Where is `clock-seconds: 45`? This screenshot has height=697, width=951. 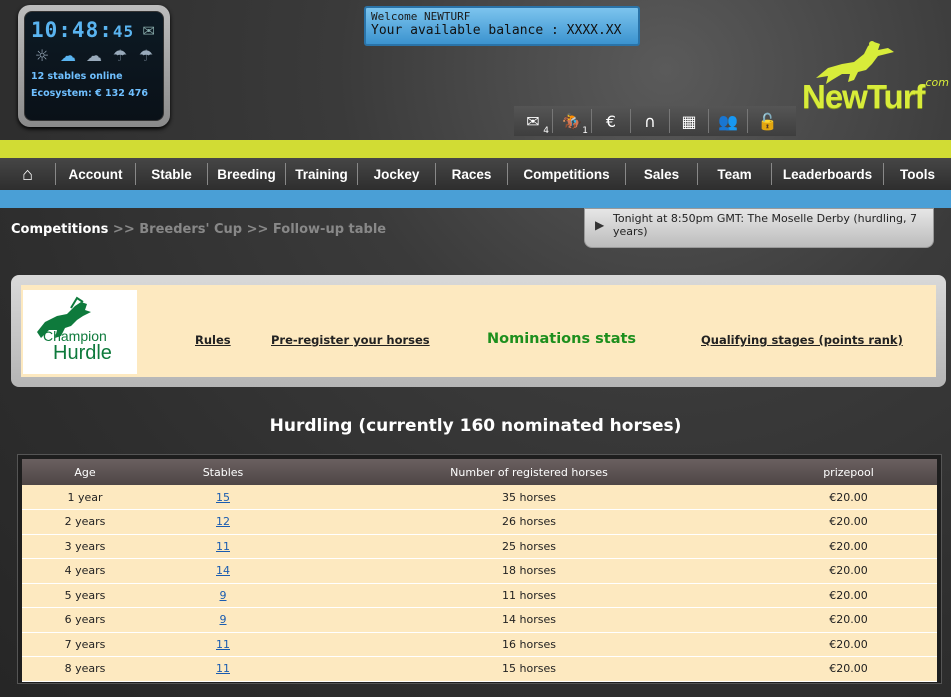 clock-seconds: 45 is located at coordinates (123, 31).